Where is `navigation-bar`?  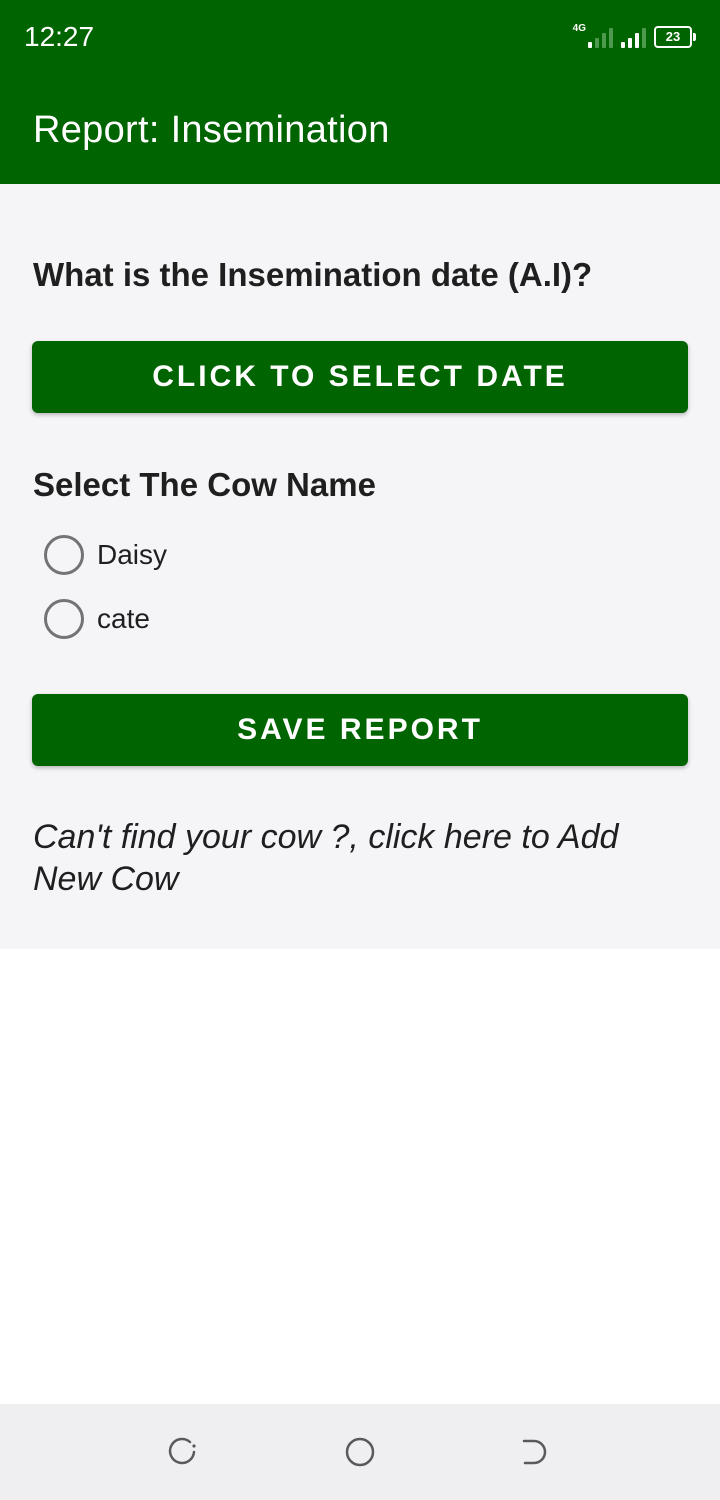 navigation-bar is located at coordinates (360, 1452).